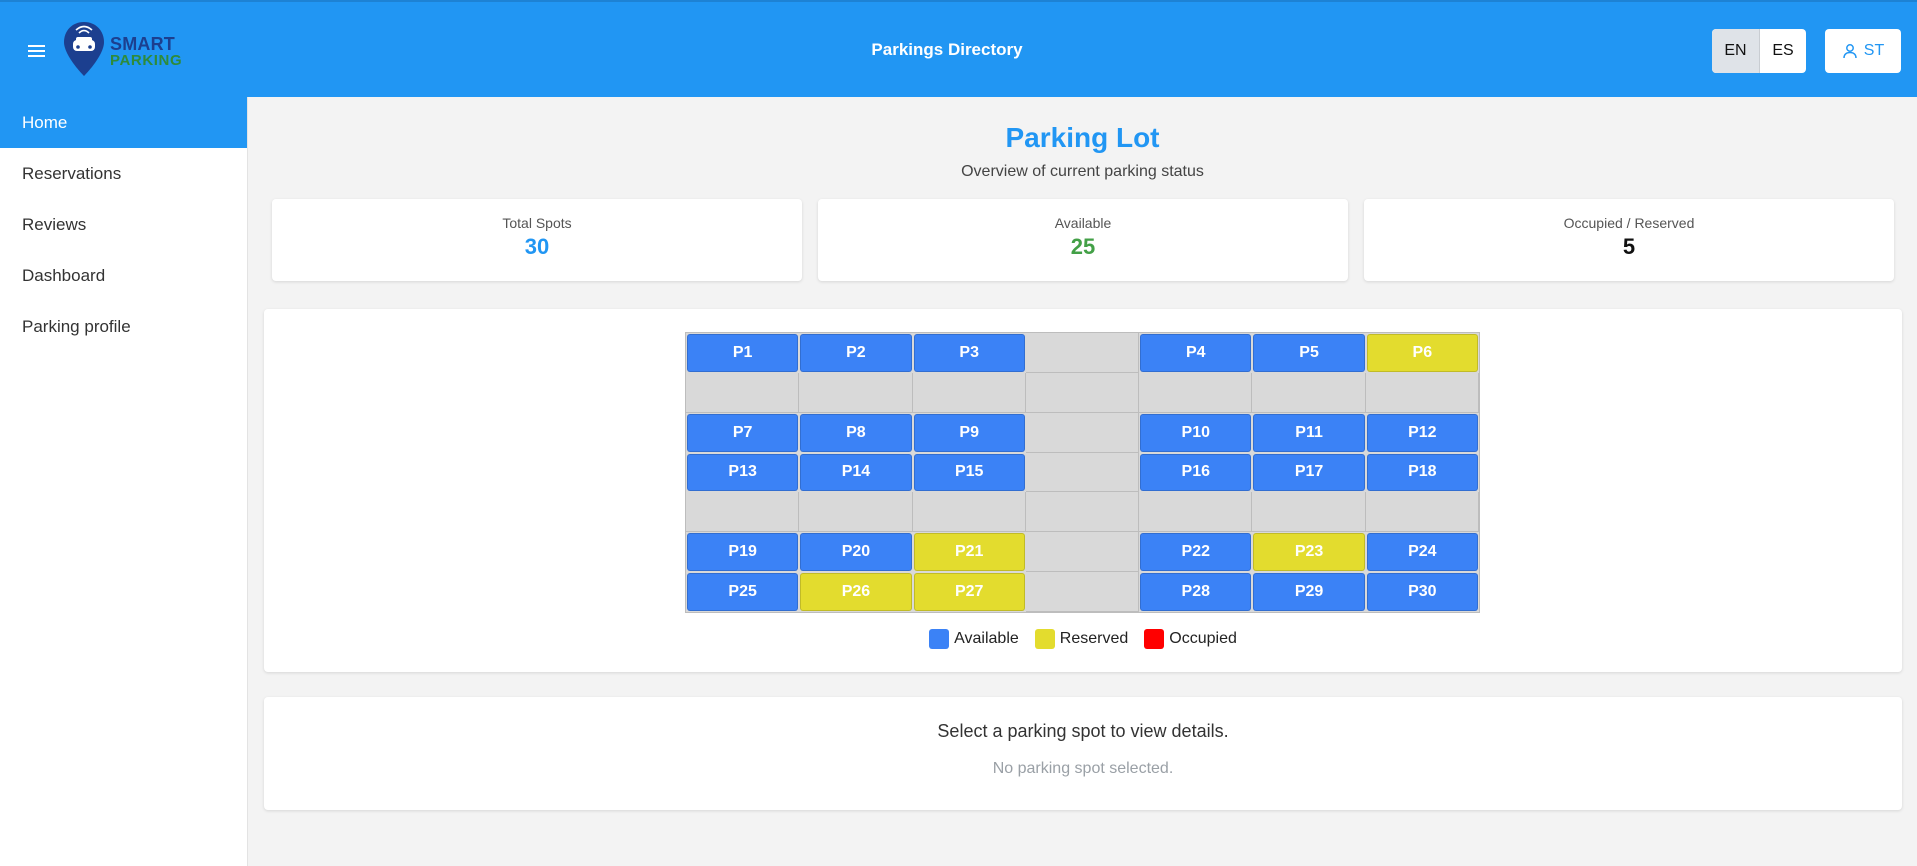  I want to click on sidebar-item-dashboard: Dashboard, so click(123, 275).